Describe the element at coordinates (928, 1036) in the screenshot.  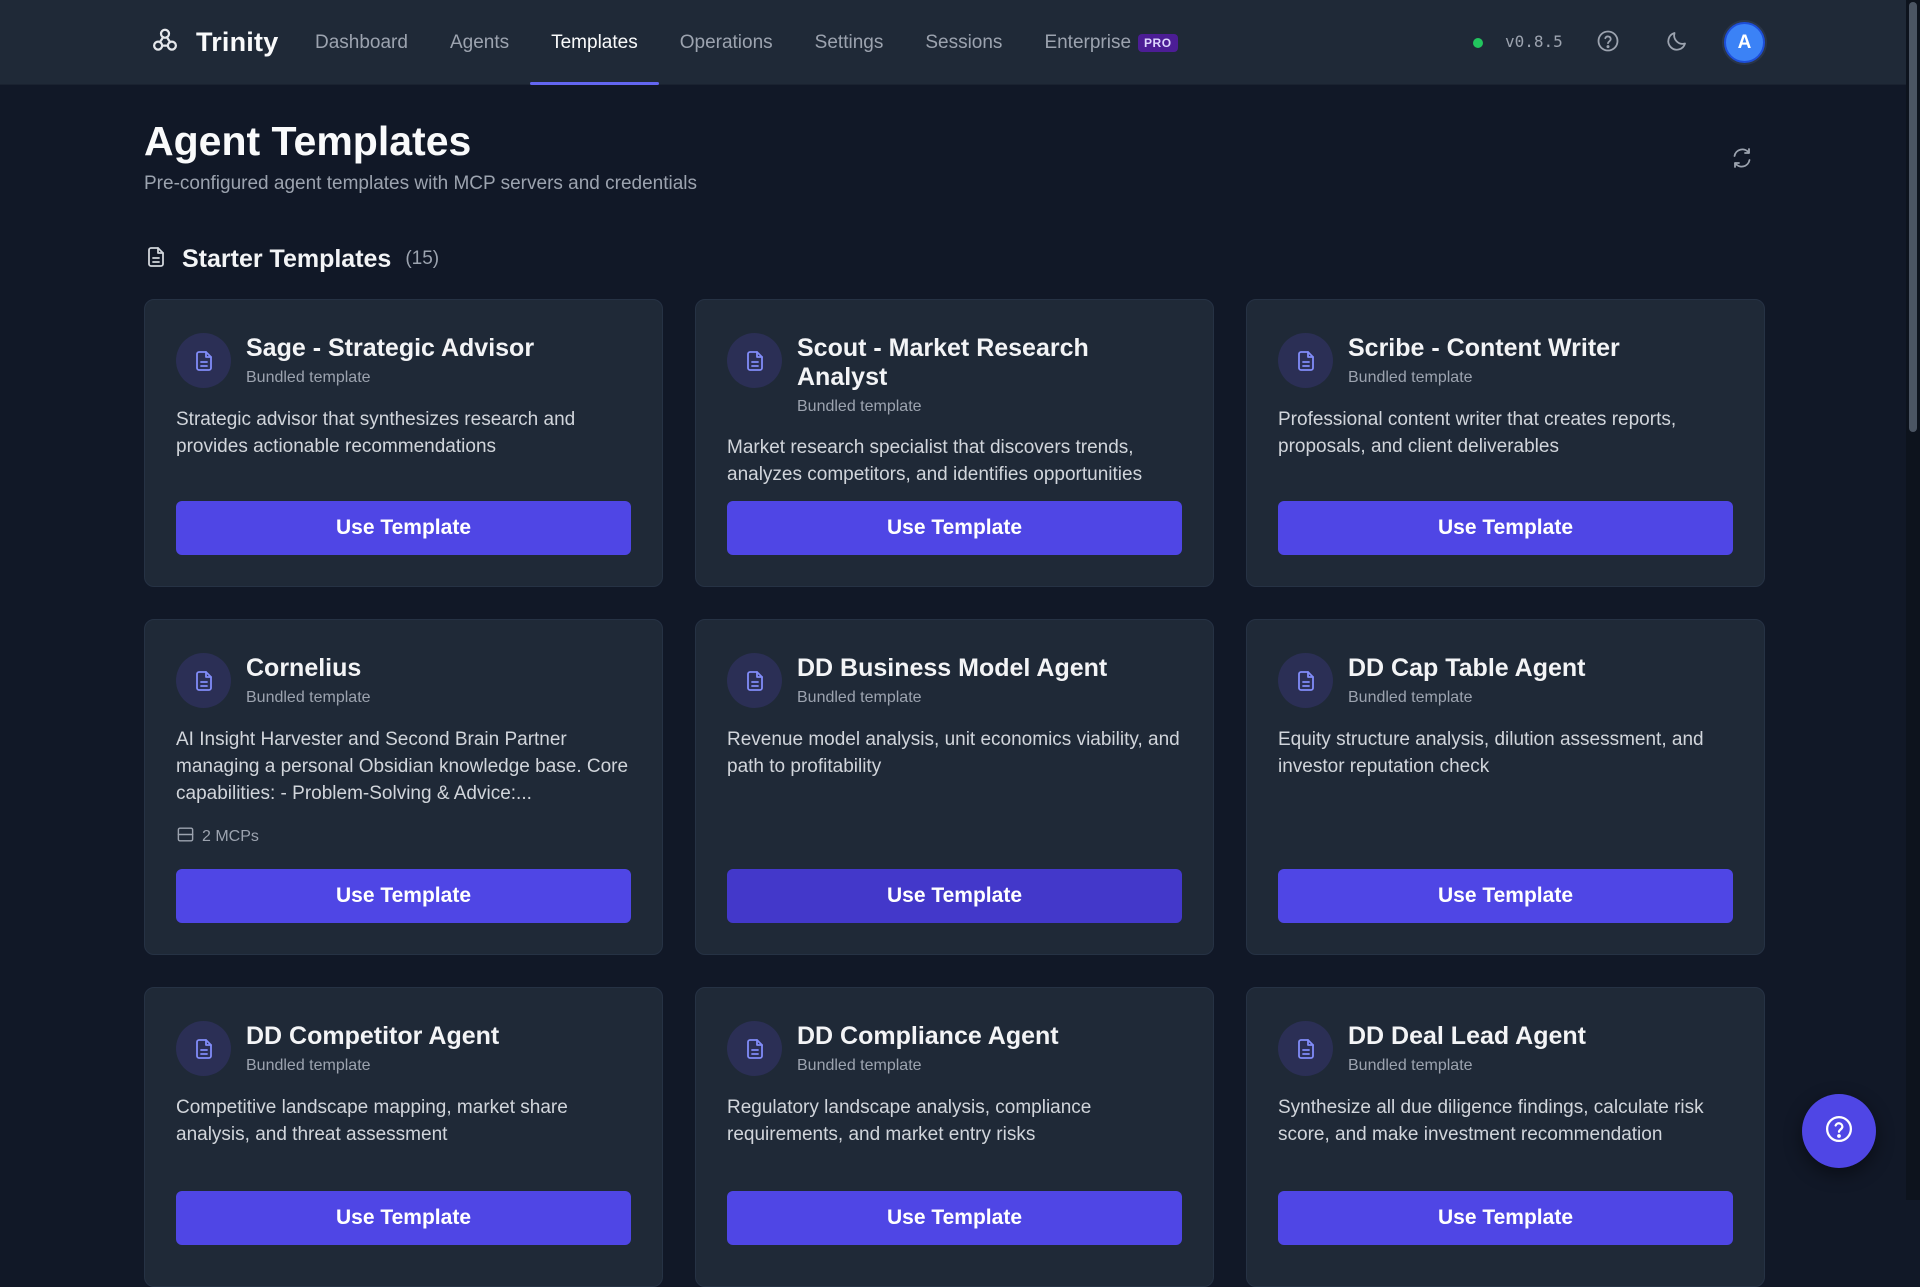
I see `card-title: DD Compliance Agent` at that location.